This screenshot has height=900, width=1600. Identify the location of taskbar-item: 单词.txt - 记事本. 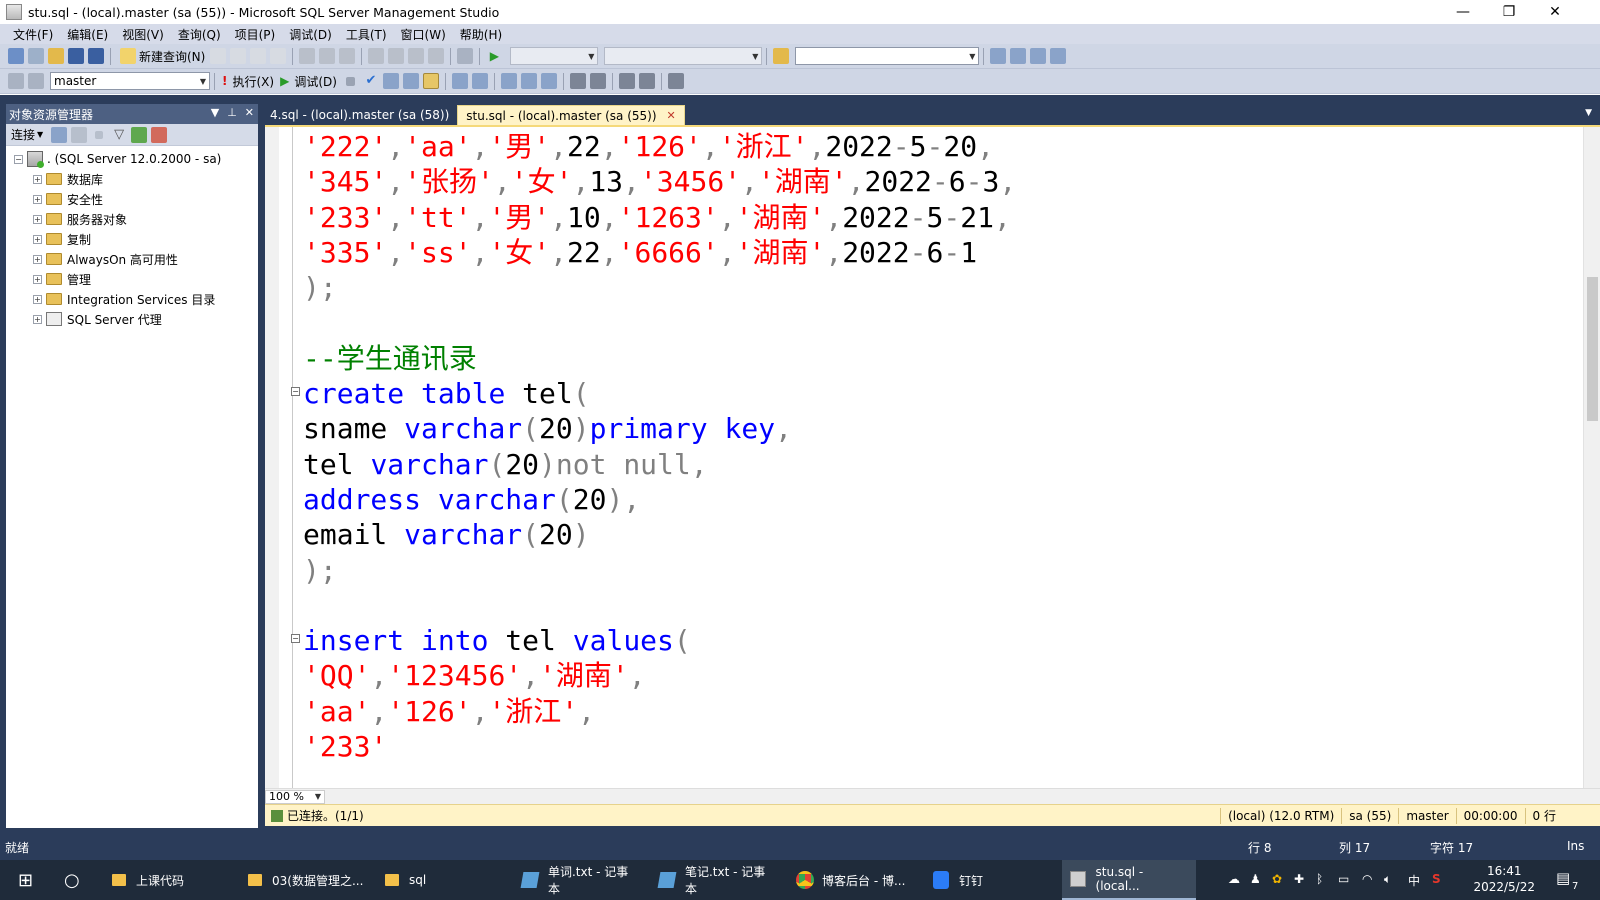
(581, 880).